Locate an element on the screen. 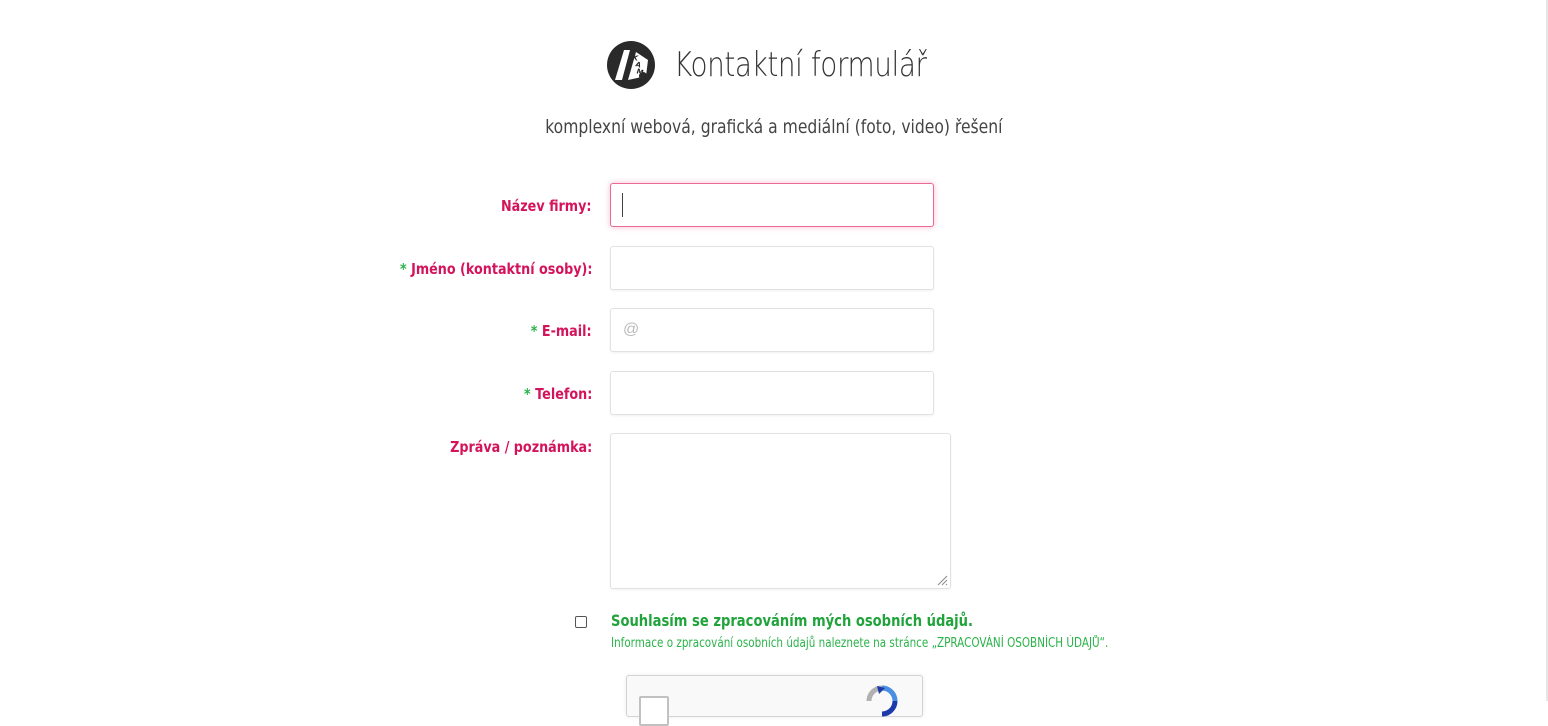 The height and width of the screenshot is (726, 1548). page-header: K A M Kontaktní formulář is located at coordinates (774, 67).